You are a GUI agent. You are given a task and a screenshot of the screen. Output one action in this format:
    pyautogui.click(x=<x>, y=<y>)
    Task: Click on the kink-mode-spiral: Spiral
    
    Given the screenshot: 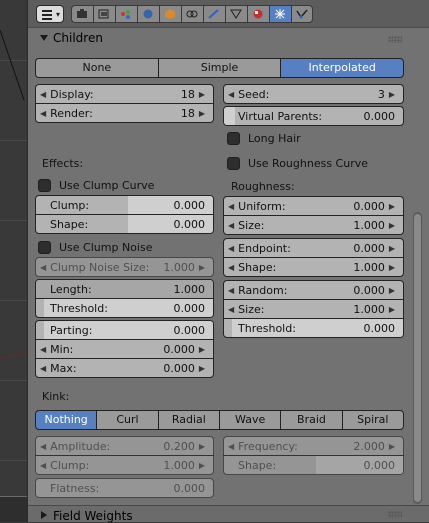 What is the action you would take?
    pyautogui.click(x=372, y=420)
    